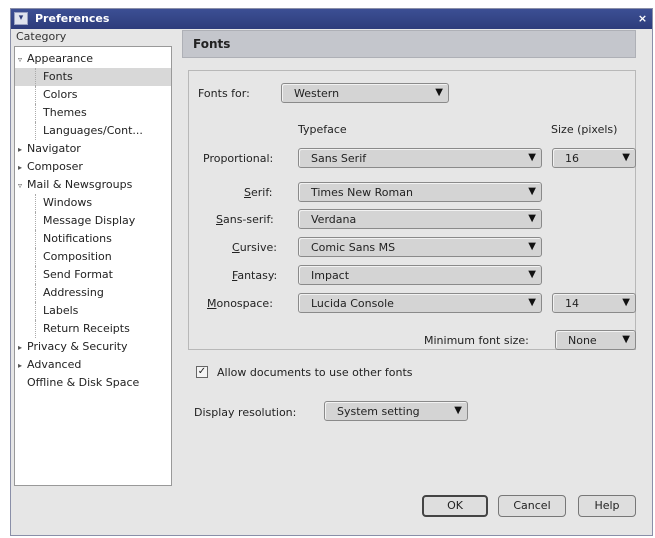 The image size is (655, 538). What do you see at coordinates (55, 166) in the screenshot?
I see `tree-item-label: Composer` at bounding box center [55, 166].